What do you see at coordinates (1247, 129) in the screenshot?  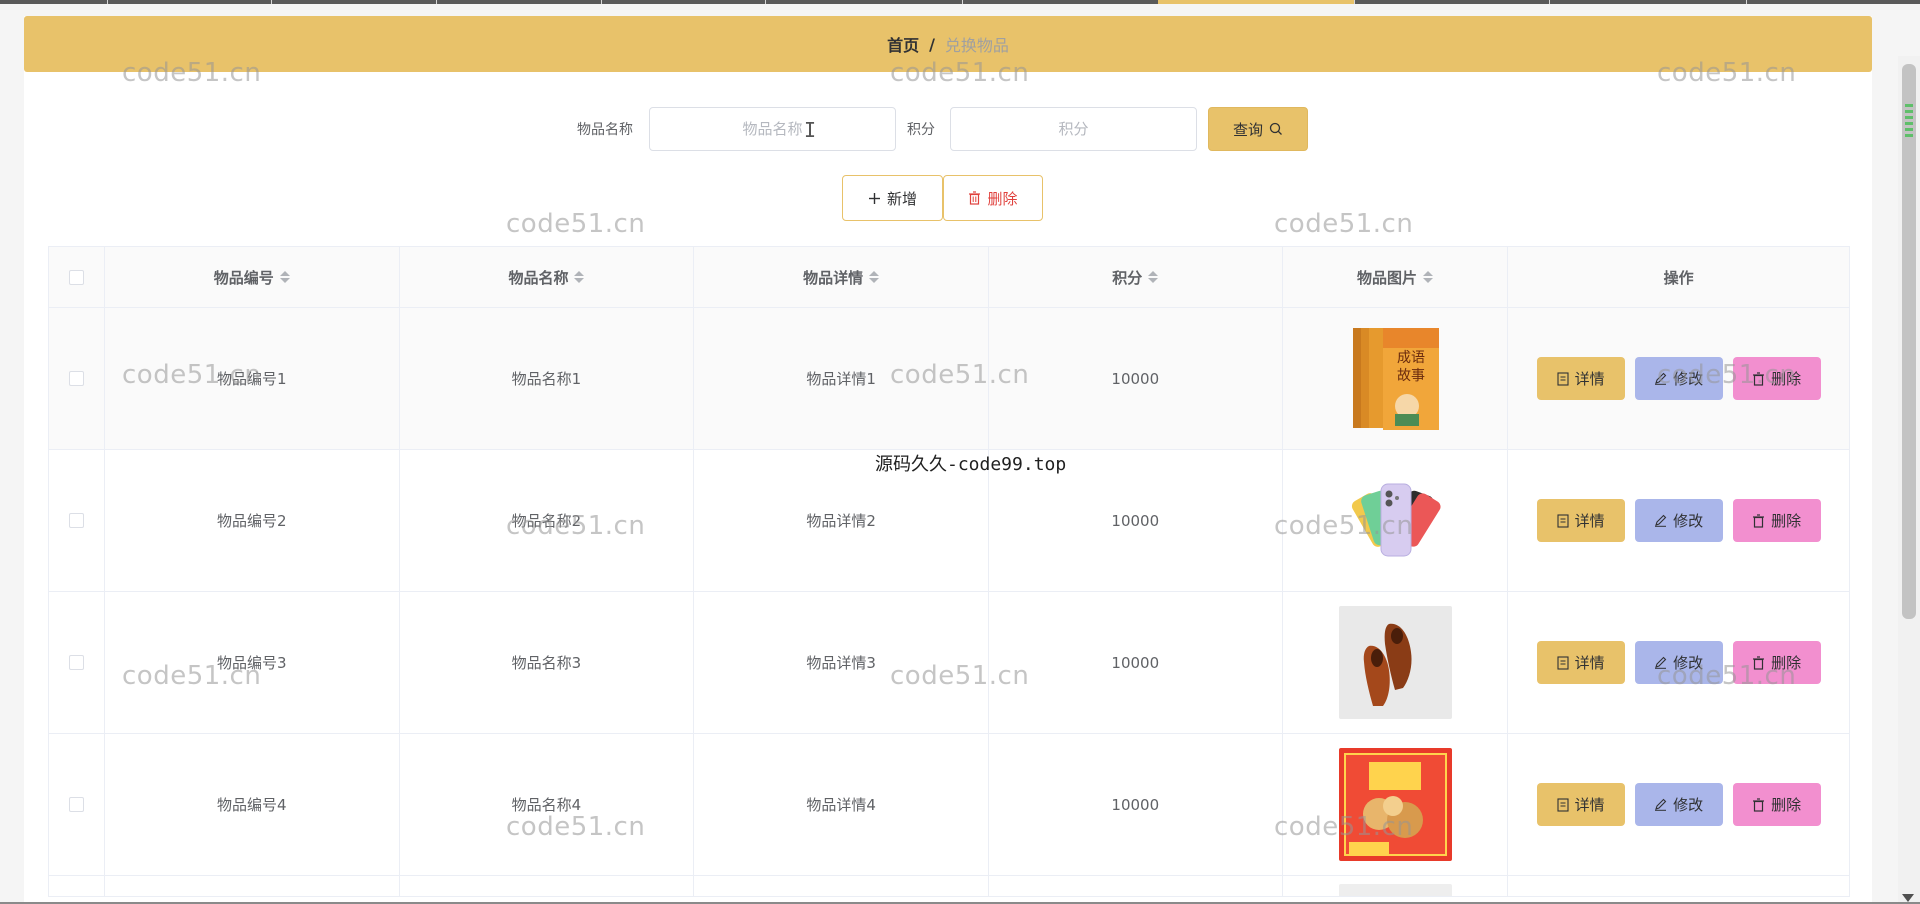 I see `query-button-label: 查询` at bounding box center [1247, 129].